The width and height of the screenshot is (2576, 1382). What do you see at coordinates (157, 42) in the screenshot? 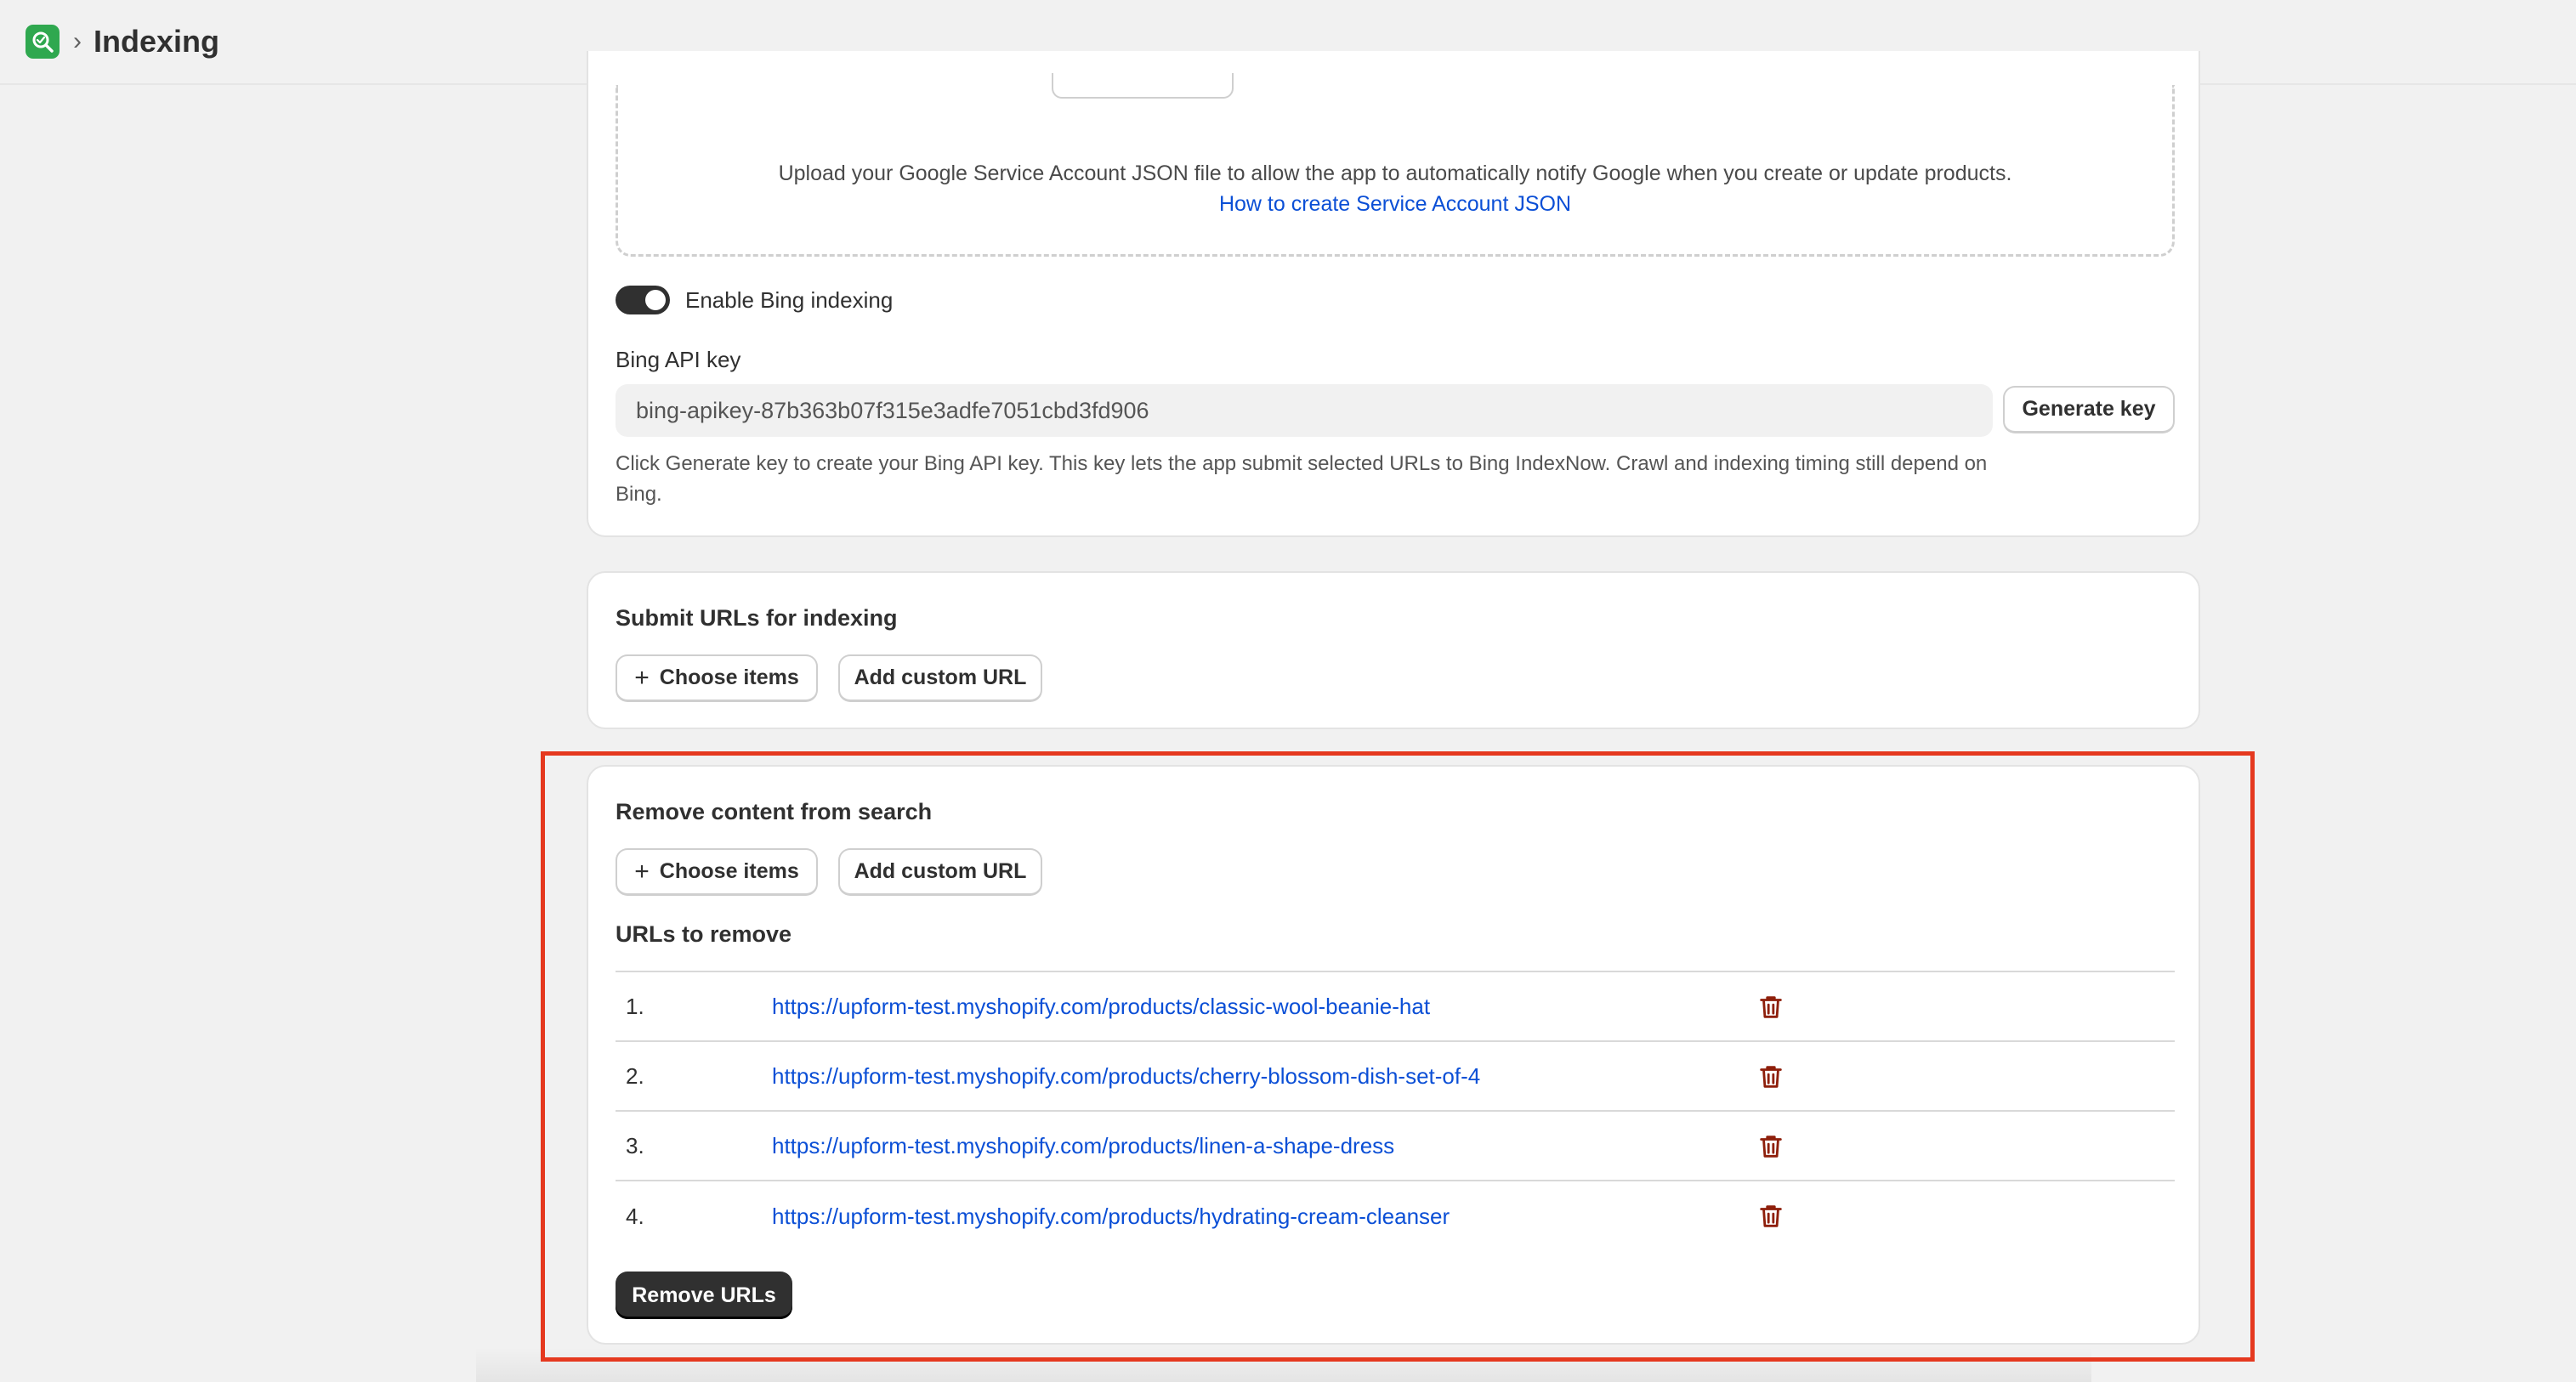
I see `page-title: Indexing` at bounding box center [157, 42].